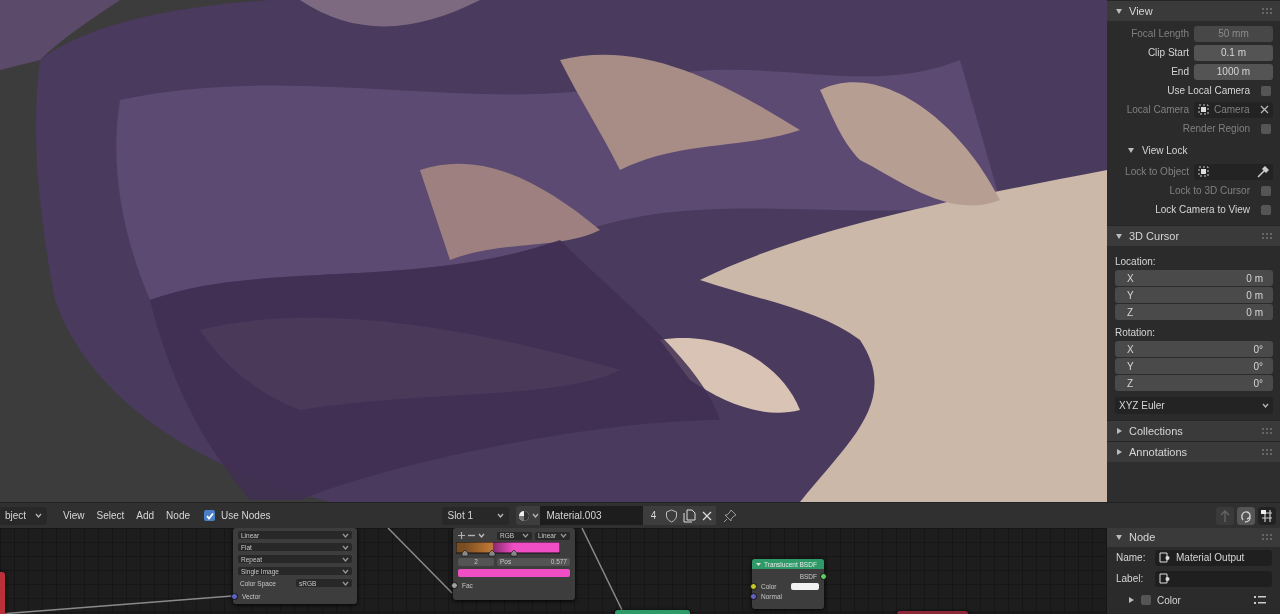 The width and height of the screenshot is (1280, 614). Describe the element at coordinates (1233, 71) in the screenshot. I see `number-field: 1000 m` at that location.